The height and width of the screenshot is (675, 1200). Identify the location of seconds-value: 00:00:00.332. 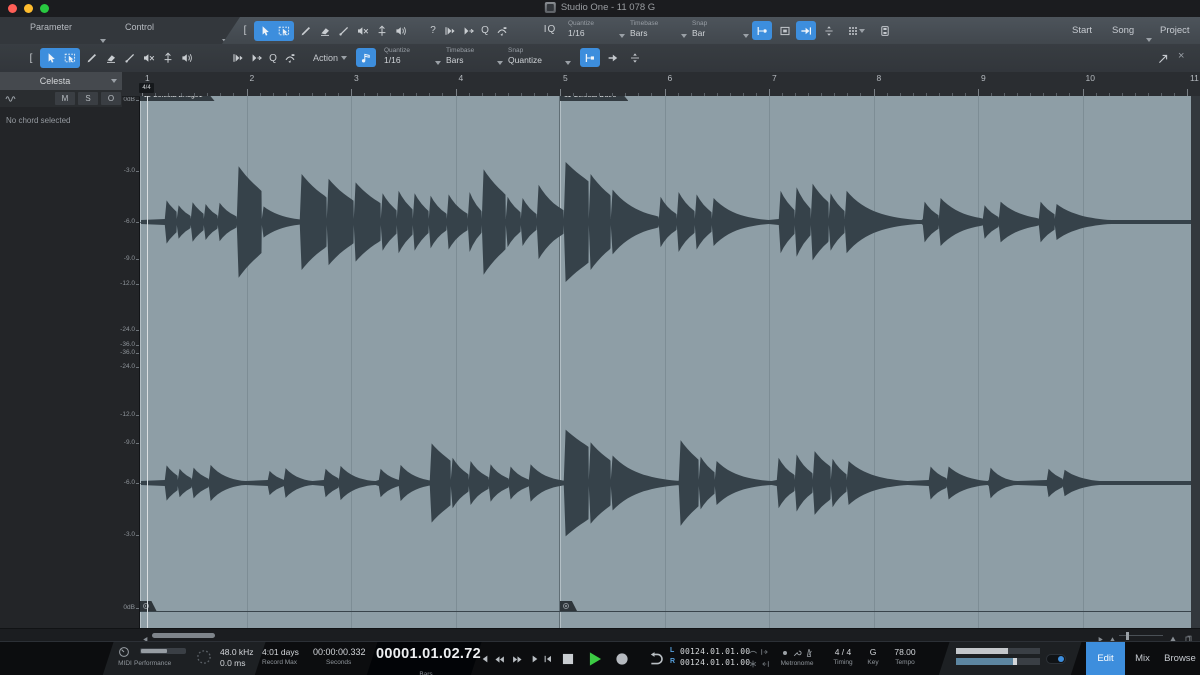
(339, 652).